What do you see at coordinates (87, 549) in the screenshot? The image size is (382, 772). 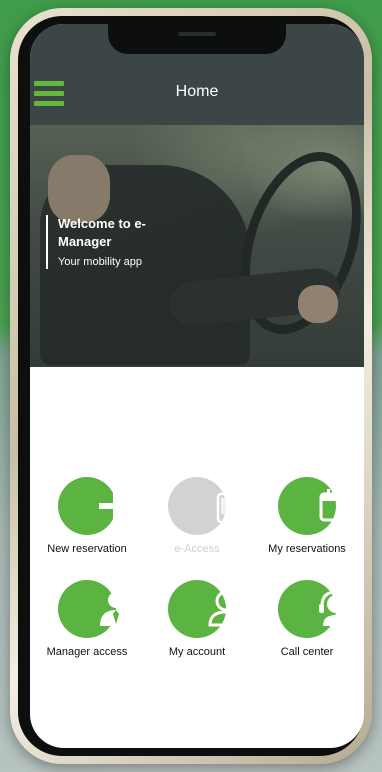 I see `new-reservation-label: New reservation` at bounding box center [87, 549].